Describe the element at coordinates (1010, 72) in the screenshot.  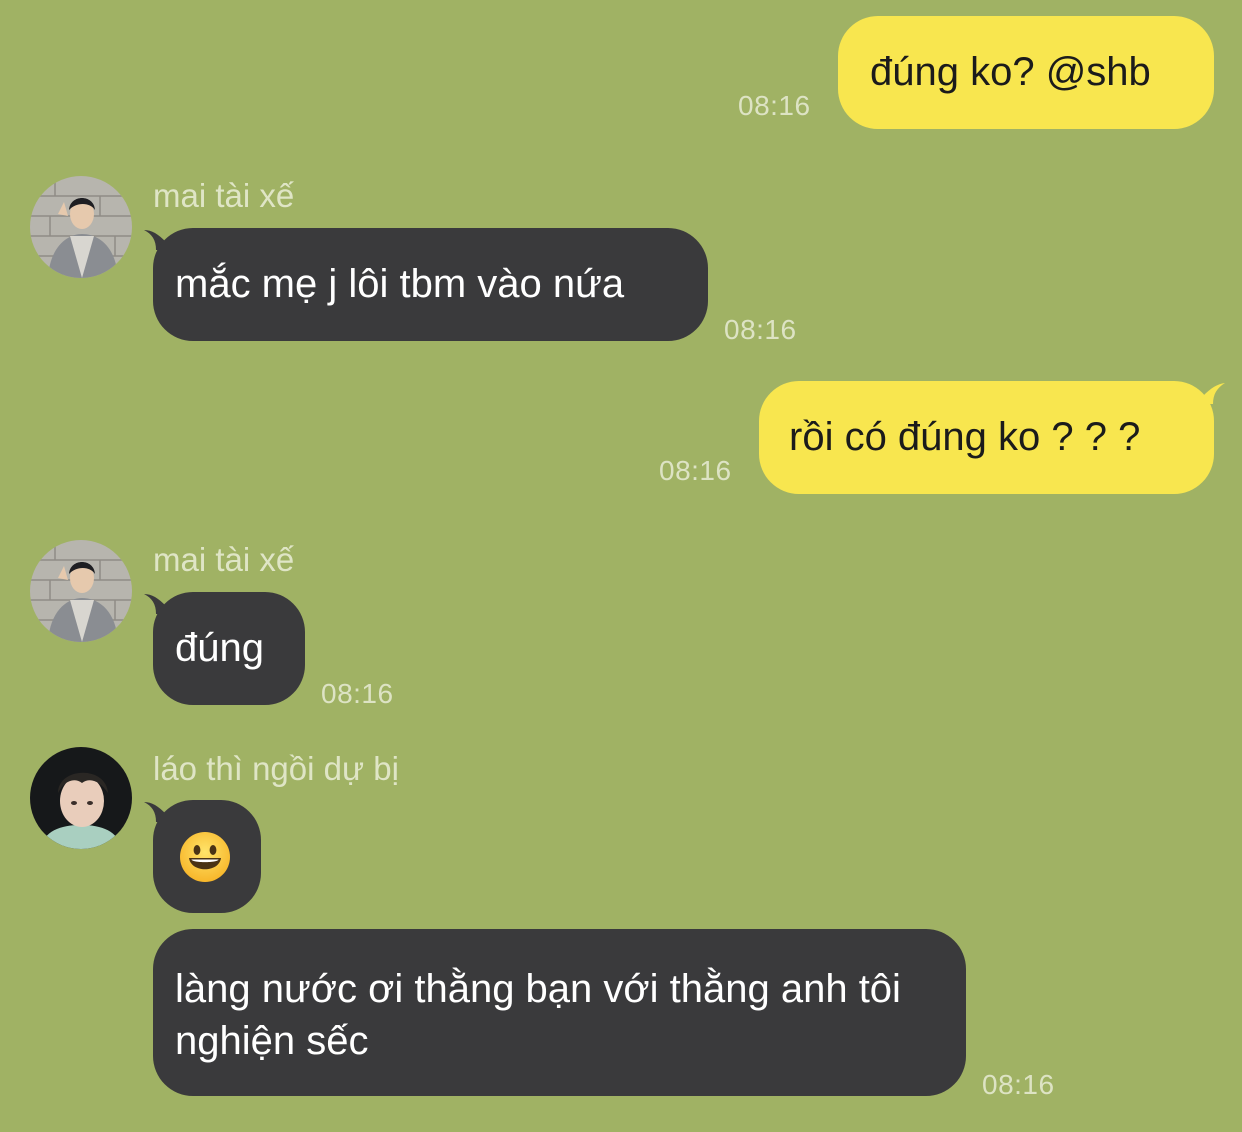
I see `message-text: đúng ko? @shb` at that location.